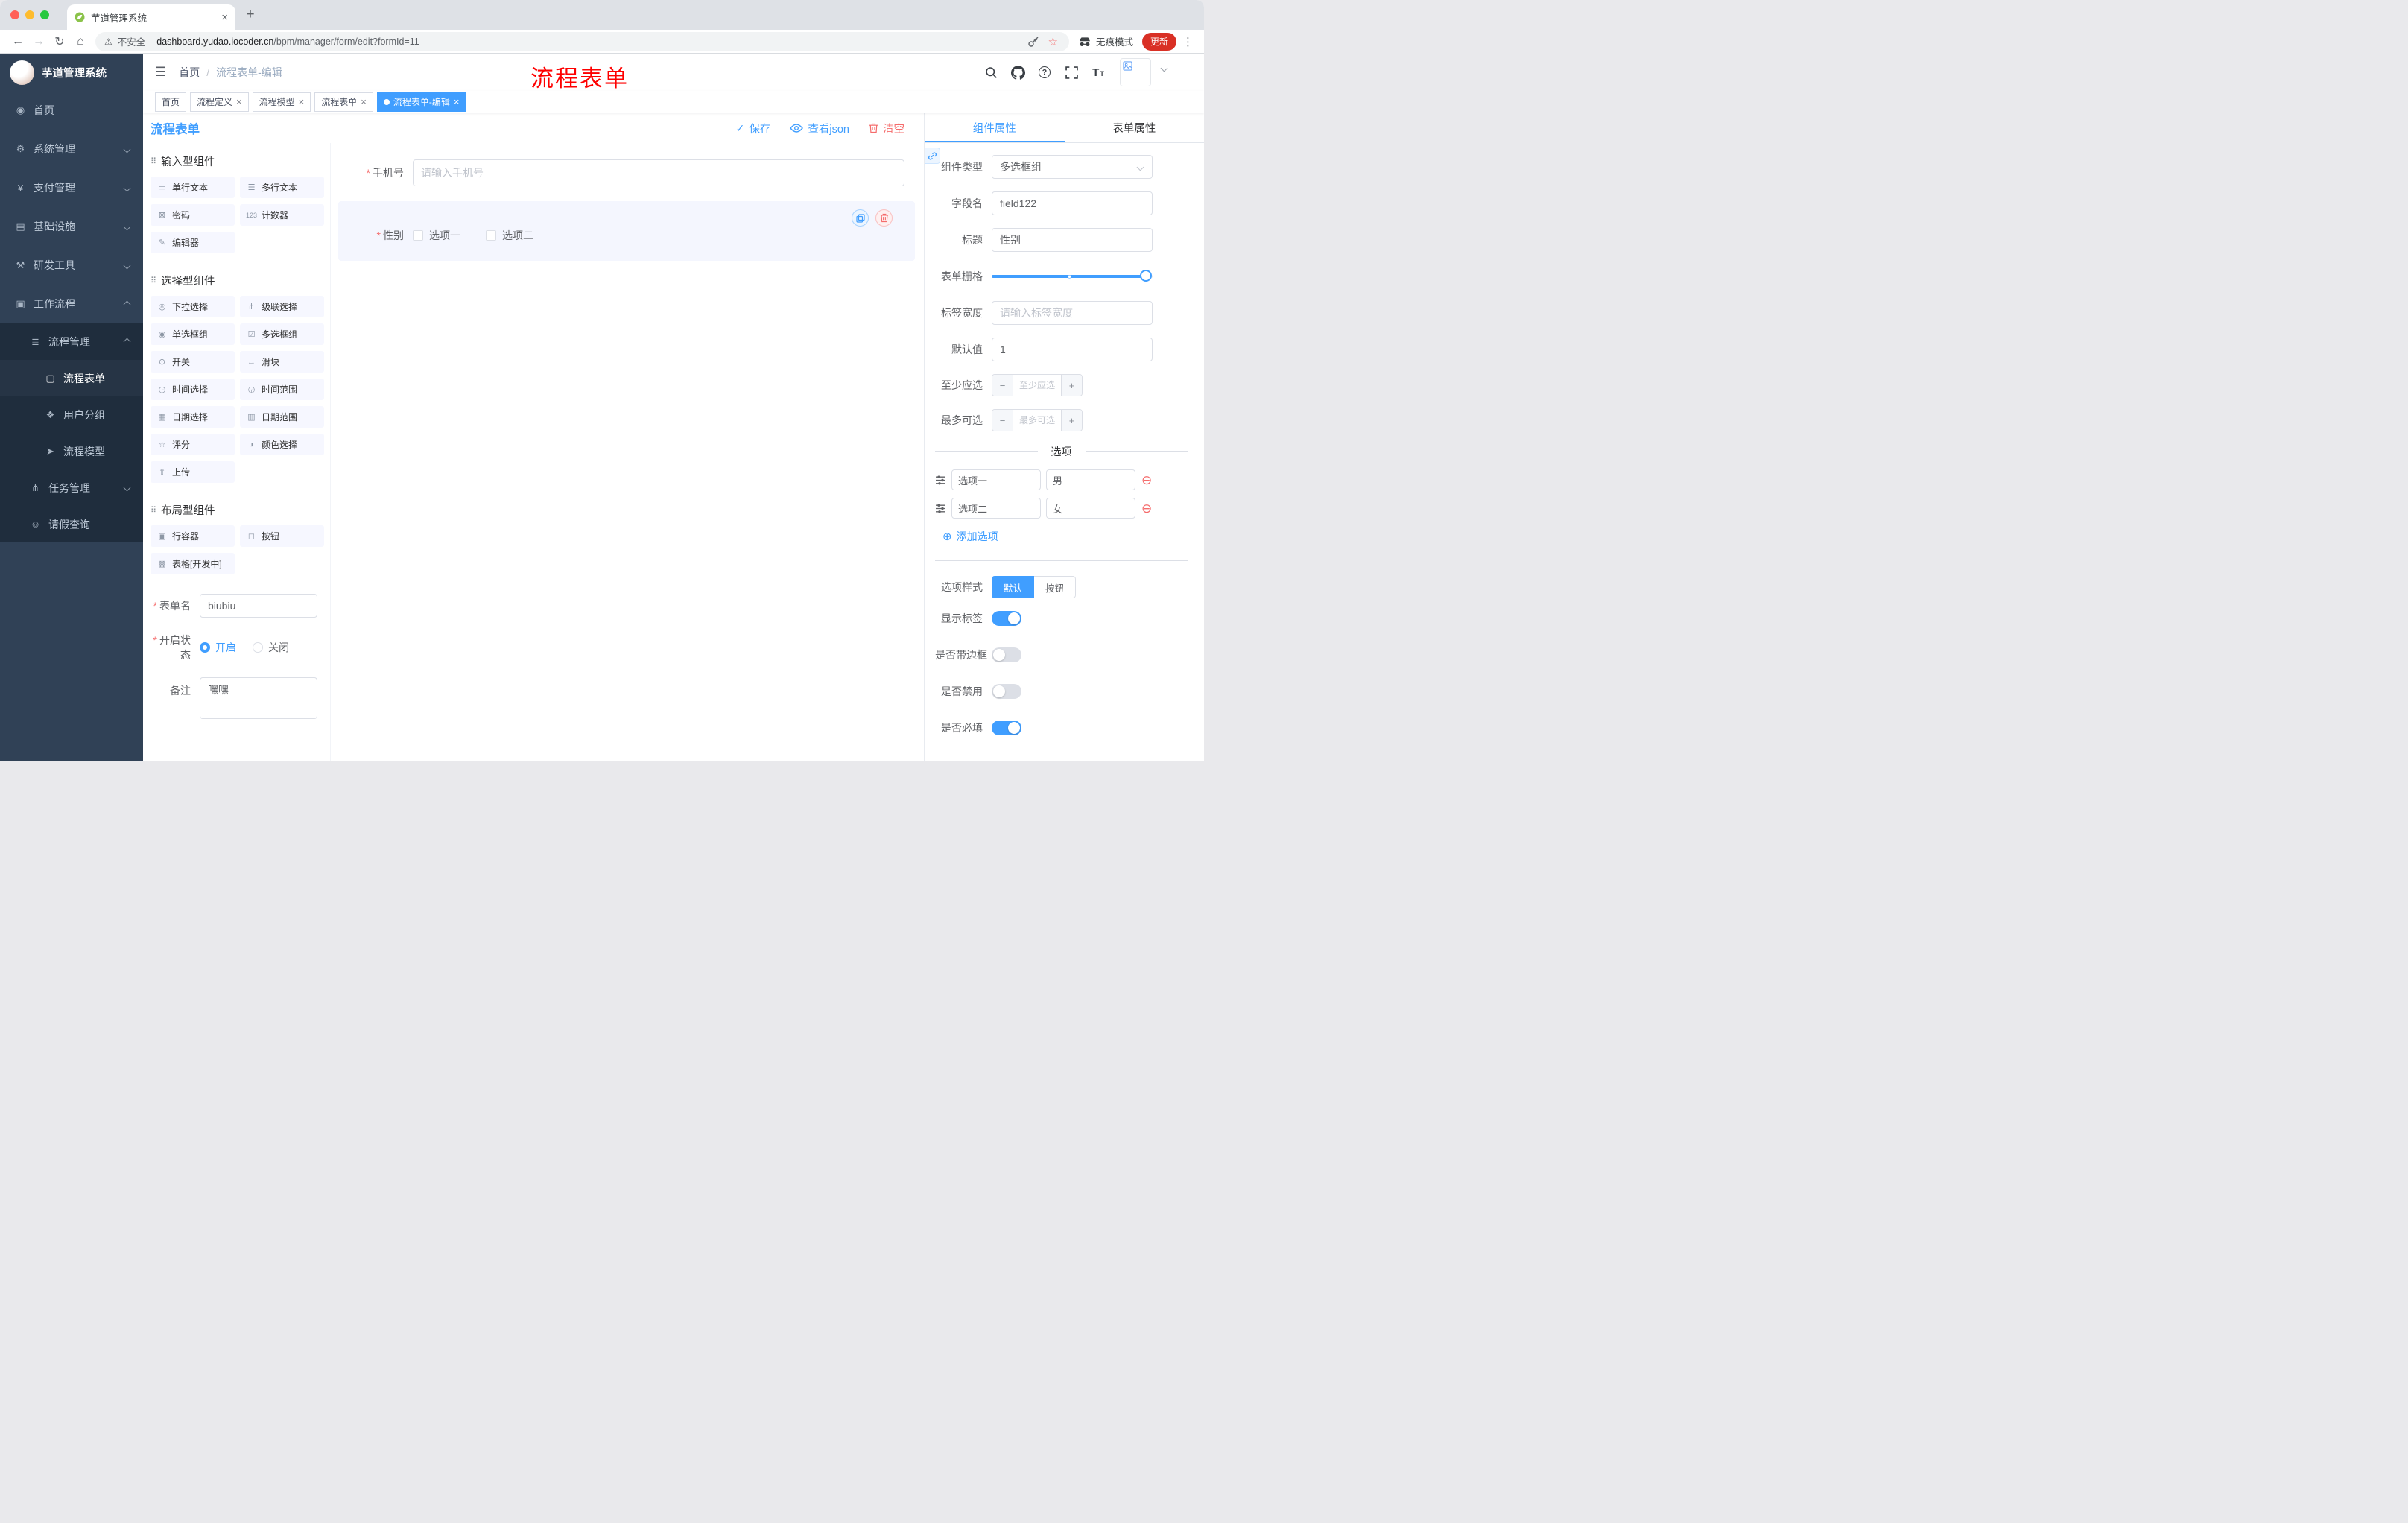 The width and height of the screenshot is (2408, 1523). I want to click on palette-item-color-picker: ◑ 颜色选择, so click(282, 444).